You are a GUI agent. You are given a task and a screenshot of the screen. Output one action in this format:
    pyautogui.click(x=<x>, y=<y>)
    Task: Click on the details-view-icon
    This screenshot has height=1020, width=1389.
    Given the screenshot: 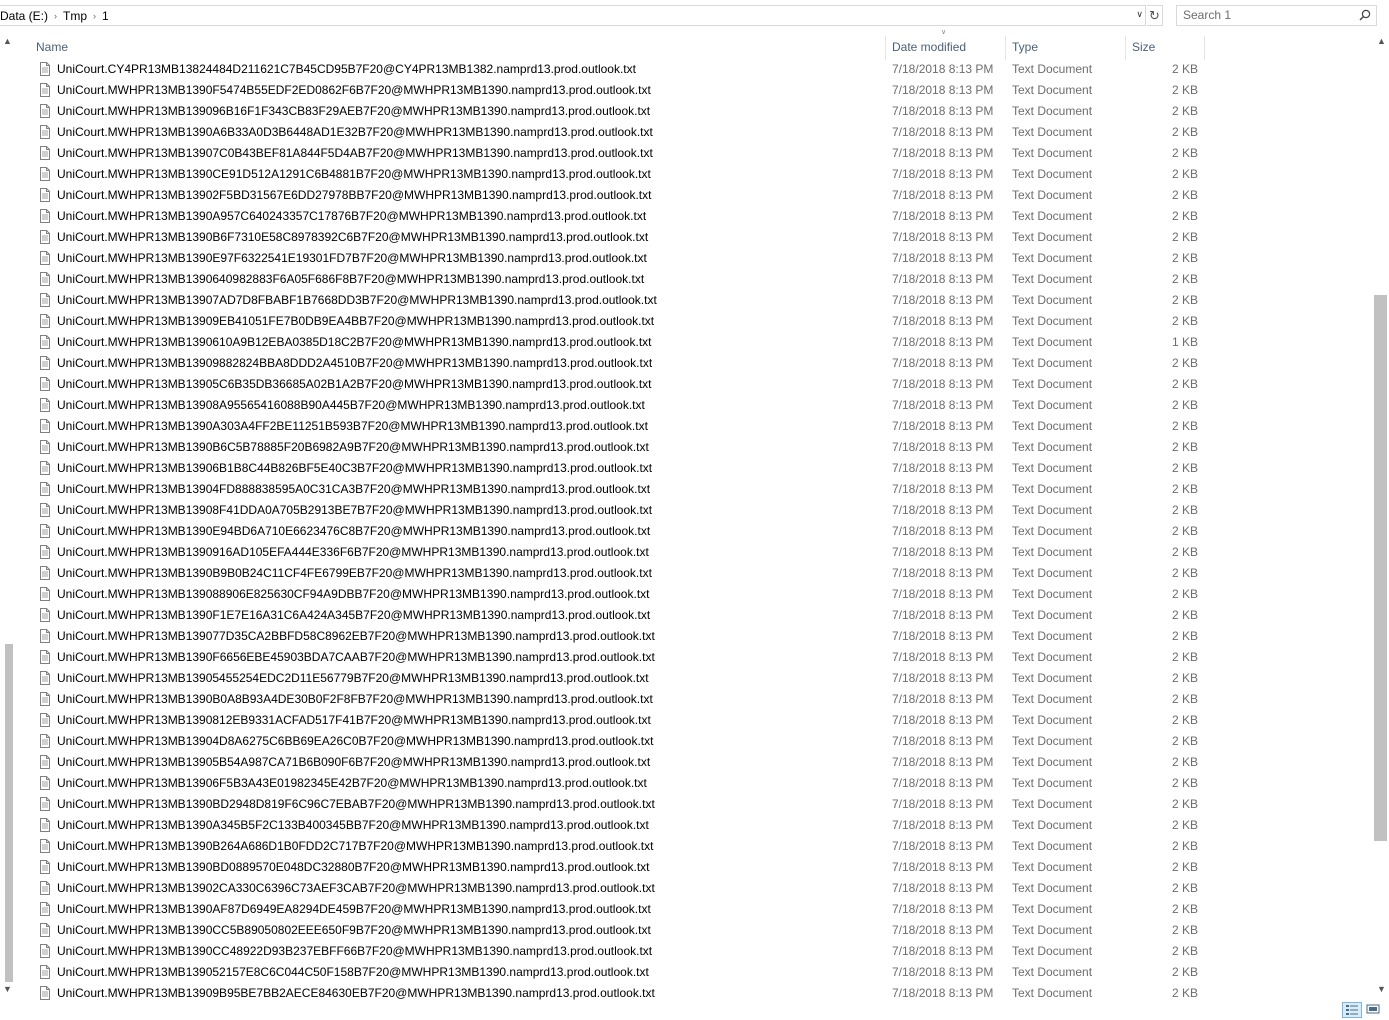 What is the action you would take?
    pyautogui.click(x=1352, y=1010)
    